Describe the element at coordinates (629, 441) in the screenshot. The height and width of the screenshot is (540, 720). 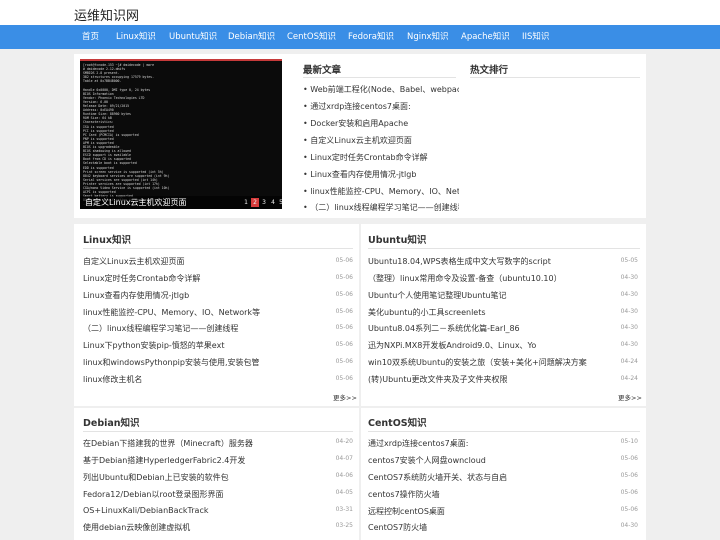
I see `centos-item-date: 05-10` at that location.